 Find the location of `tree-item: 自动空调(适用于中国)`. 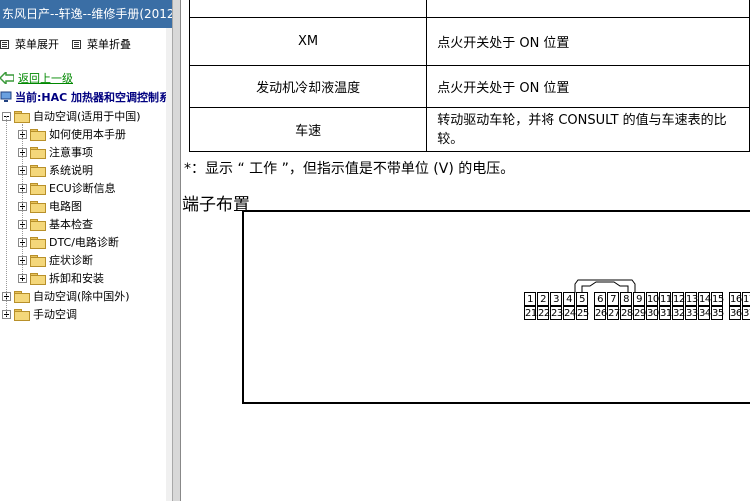

tree-item: 自动空调(适用于中国) is located at coordinates (71, 116).